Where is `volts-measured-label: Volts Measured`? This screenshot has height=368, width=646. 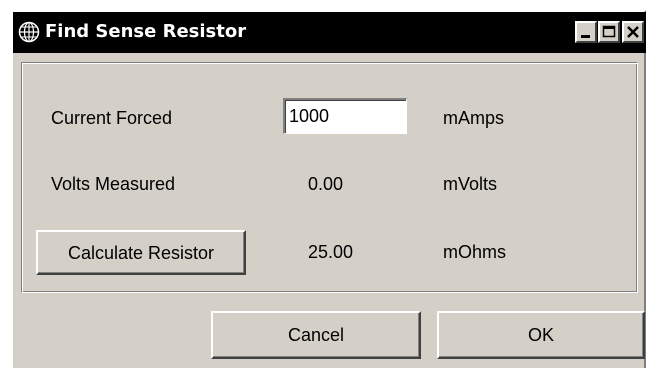
volts-measured-label: Volts Measured is located at coordinates (113, 184).